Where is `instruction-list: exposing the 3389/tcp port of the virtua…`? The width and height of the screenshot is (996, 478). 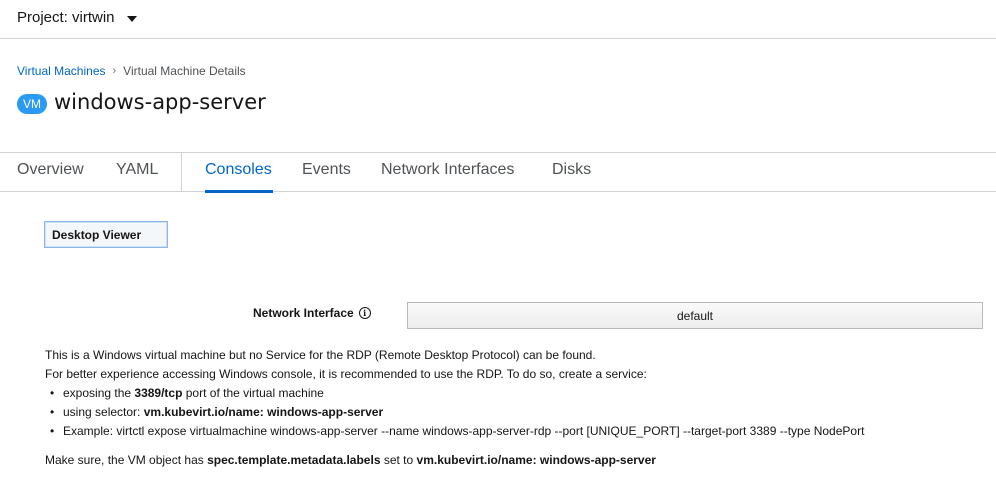
instruction-list: exposing the 3389/tcp port of the virtua… is located at coordinates (454, 412).